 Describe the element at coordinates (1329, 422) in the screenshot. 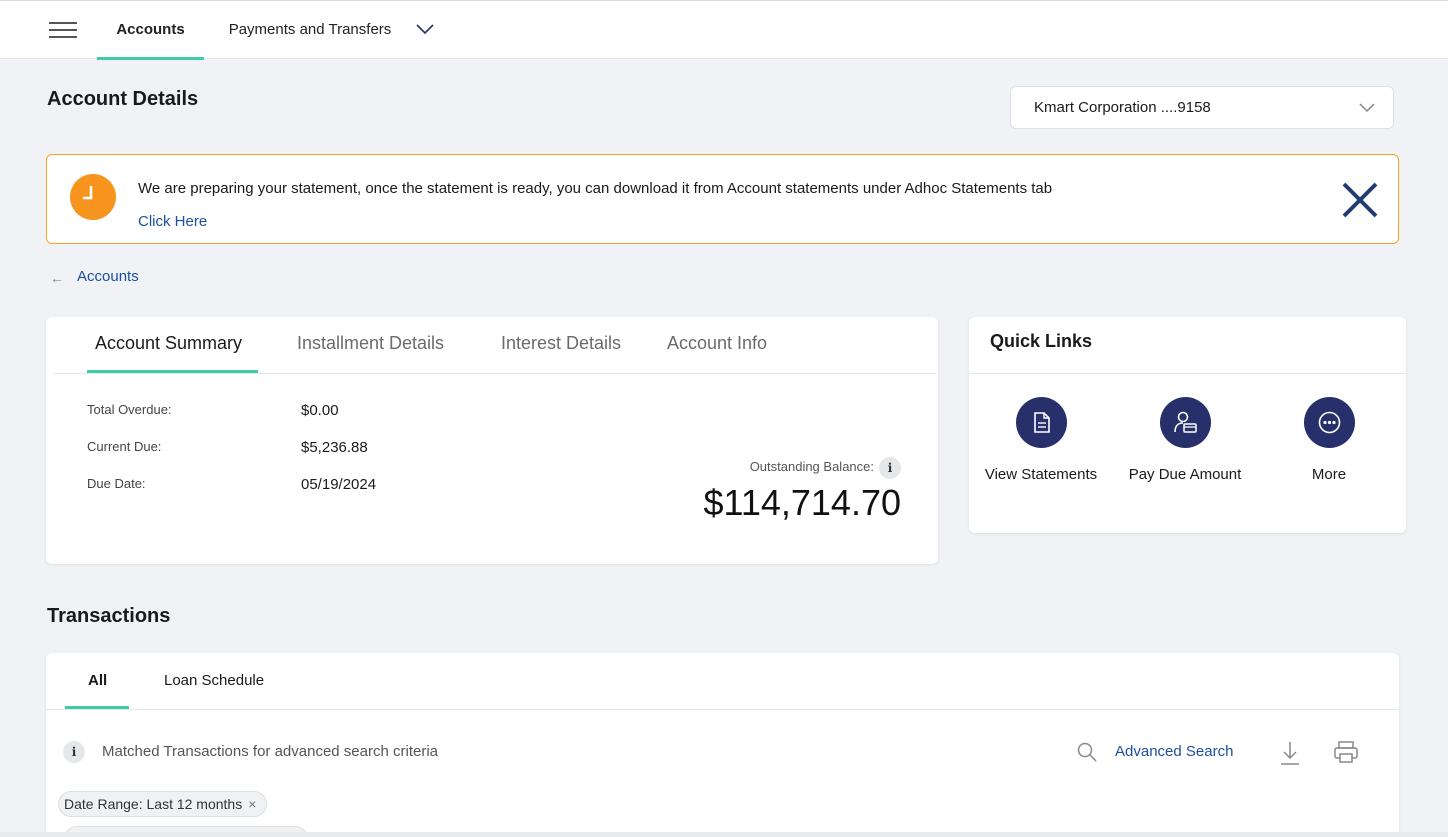

I see `more-dots-icon` at that location.